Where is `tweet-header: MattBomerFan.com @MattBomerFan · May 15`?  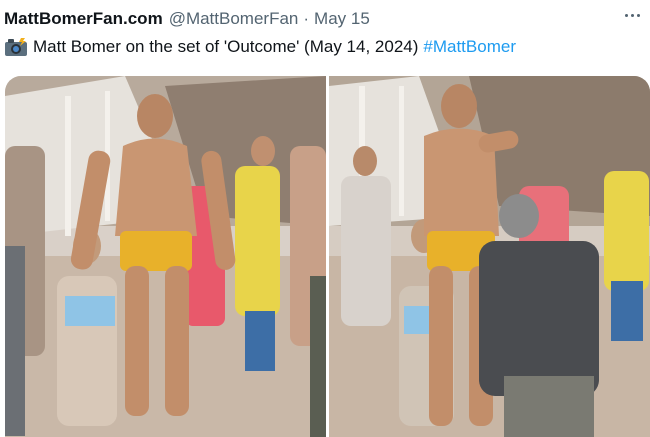 tweet-header: MattBomerFan.com @MattBomerFan · May 15 is located at coordinates (321, 19).